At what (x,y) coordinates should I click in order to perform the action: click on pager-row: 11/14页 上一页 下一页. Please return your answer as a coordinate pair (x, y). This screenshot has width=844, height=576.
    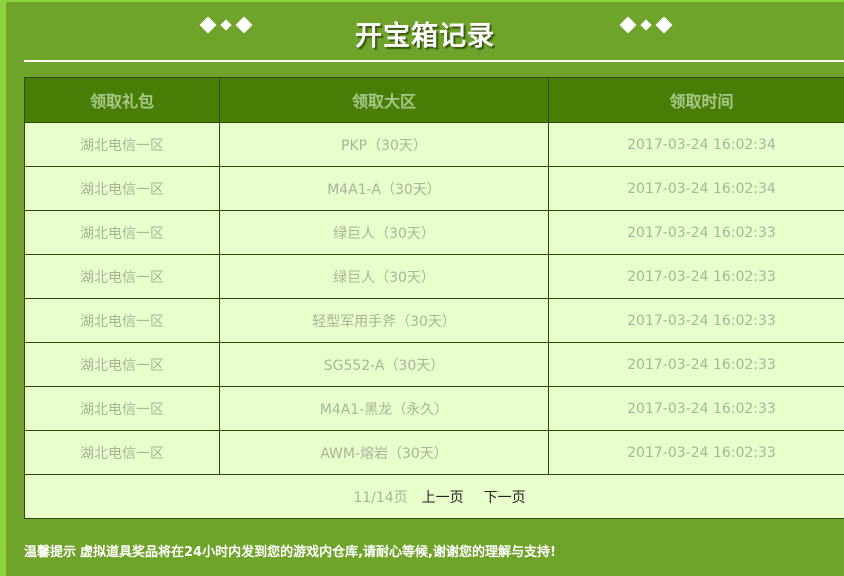
    Looking at the image, I should click on (434, 496).